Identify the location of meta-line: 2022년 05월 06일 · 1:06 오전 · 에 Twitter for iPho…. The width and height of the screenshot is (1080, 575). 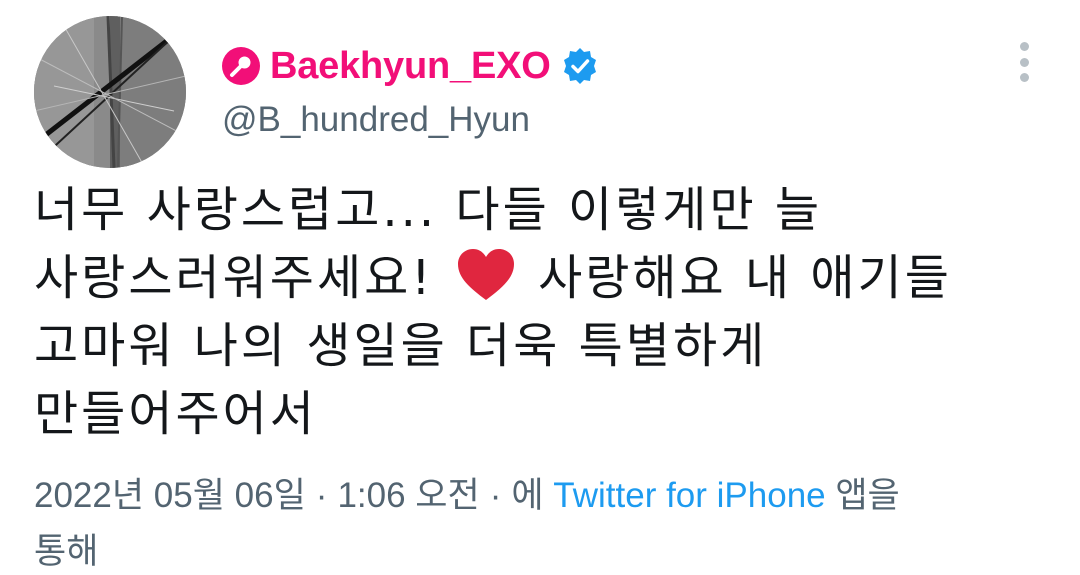
(534, 496).